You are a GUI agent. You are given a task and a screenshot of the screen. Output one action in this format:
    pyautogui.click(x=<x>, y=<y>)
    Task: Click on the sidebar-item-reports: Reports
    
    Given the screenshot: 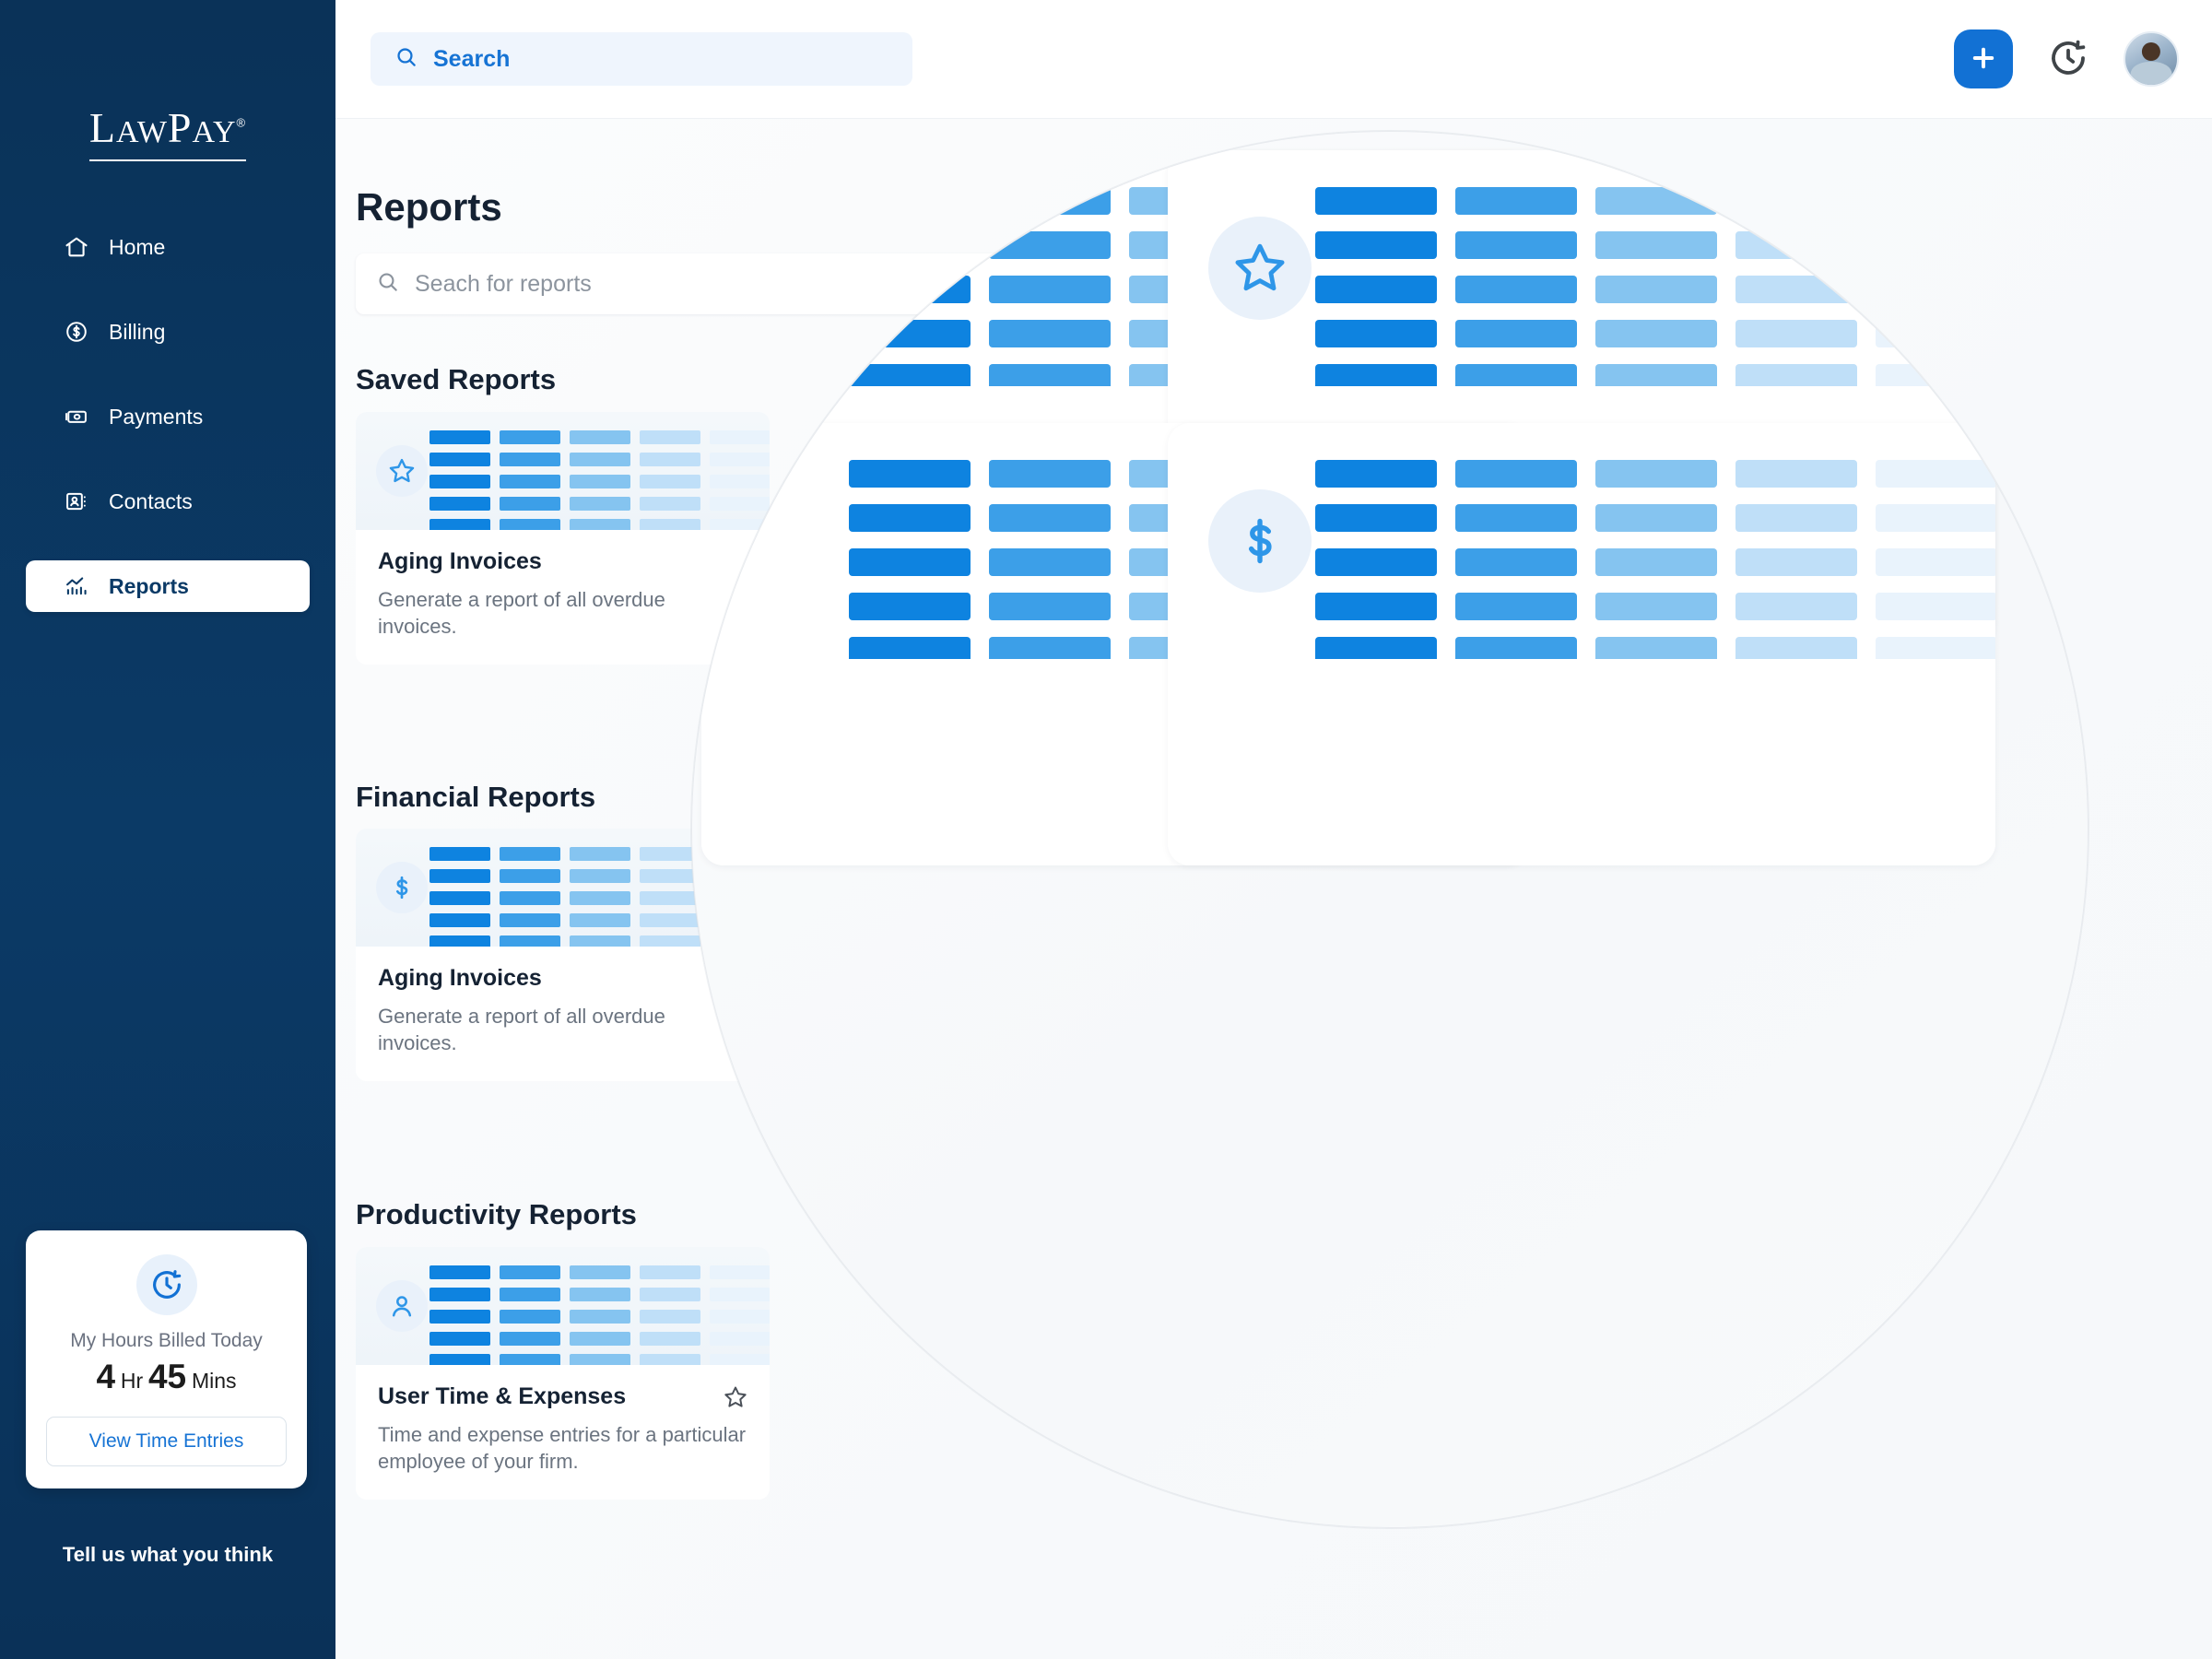 What is the action you would take?
    pyautogui.click(x=168, y=586)
    